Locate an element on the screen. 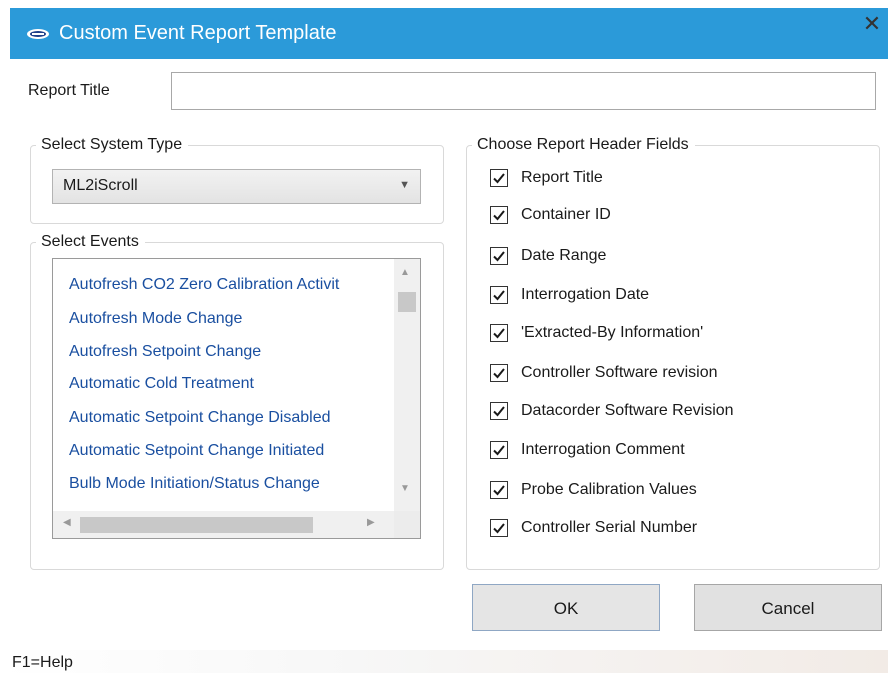 The image size is (888, 673). system-type-selected-value: ML2iScroll is located at coordinates (100, 185).